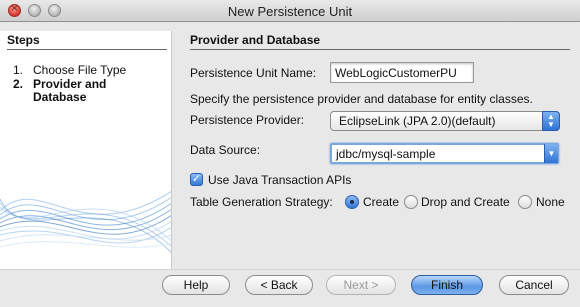 This screenshot has height=307, width=580. Describe the element at coordinates (465, 202) in the screenshot. I see `radio-drop-and-create-label: Drop and Create` at that location.